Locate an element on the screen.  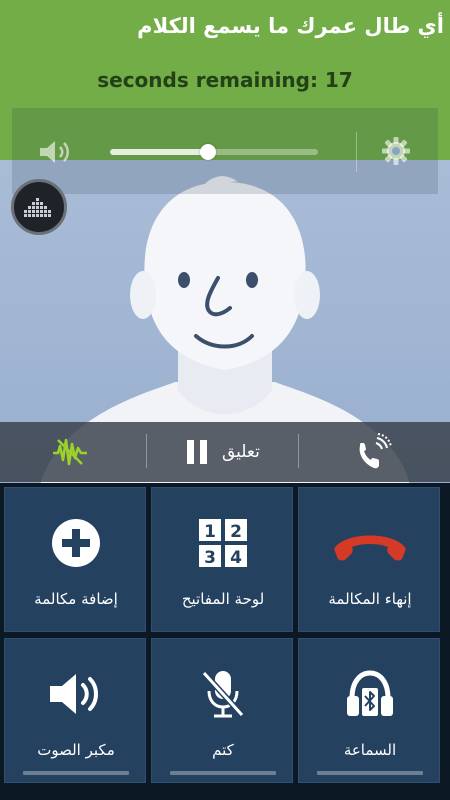
bluetooth-headset-button: السماعة is located at coordinates (369, 710).